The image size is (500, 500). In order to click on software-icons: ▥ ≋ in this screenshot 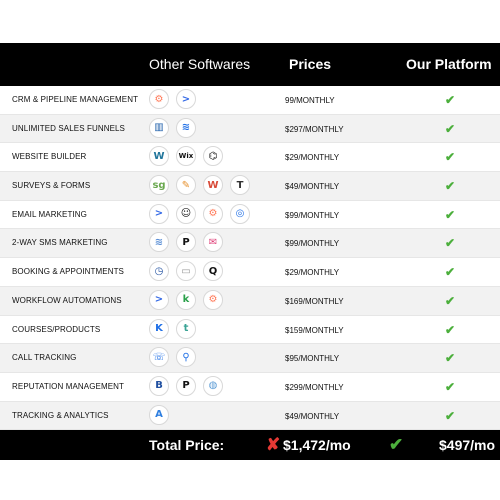, I will do `click(172, 127)`.